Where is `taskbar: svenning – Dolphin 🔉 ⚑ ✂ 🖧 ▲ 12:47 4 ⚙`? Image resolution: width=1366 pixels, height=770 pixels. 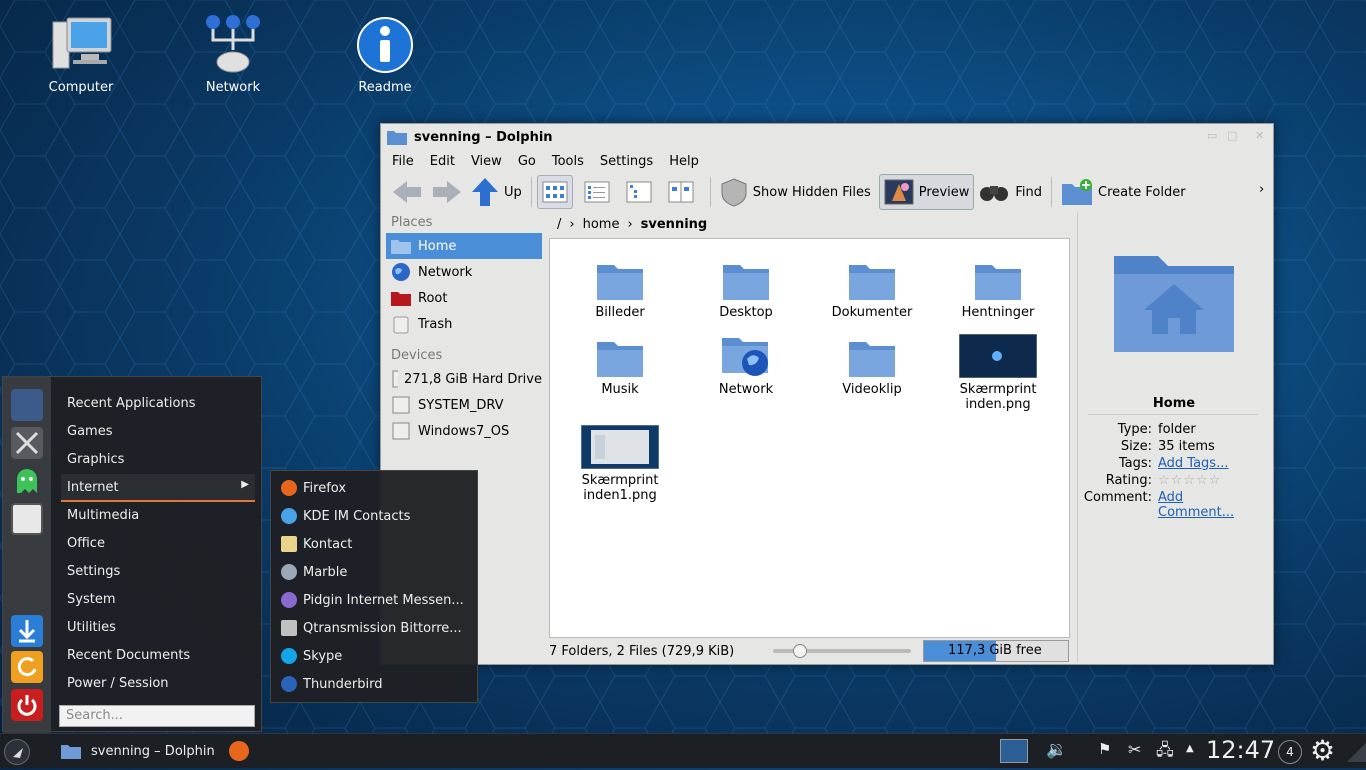 taskbar: svenning – Dolphin 🔉 ⚑ ✂ 🖧 ▲ 12:47 4 ⚙ is located at coordinates (683, 750).